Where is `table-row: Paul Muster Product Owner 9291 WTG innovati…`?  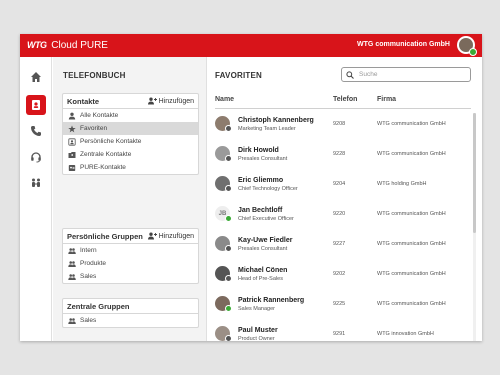 table-row: Paul Muster Product Owner 9291 WTG innovati… is located at coordinates (340, 330).